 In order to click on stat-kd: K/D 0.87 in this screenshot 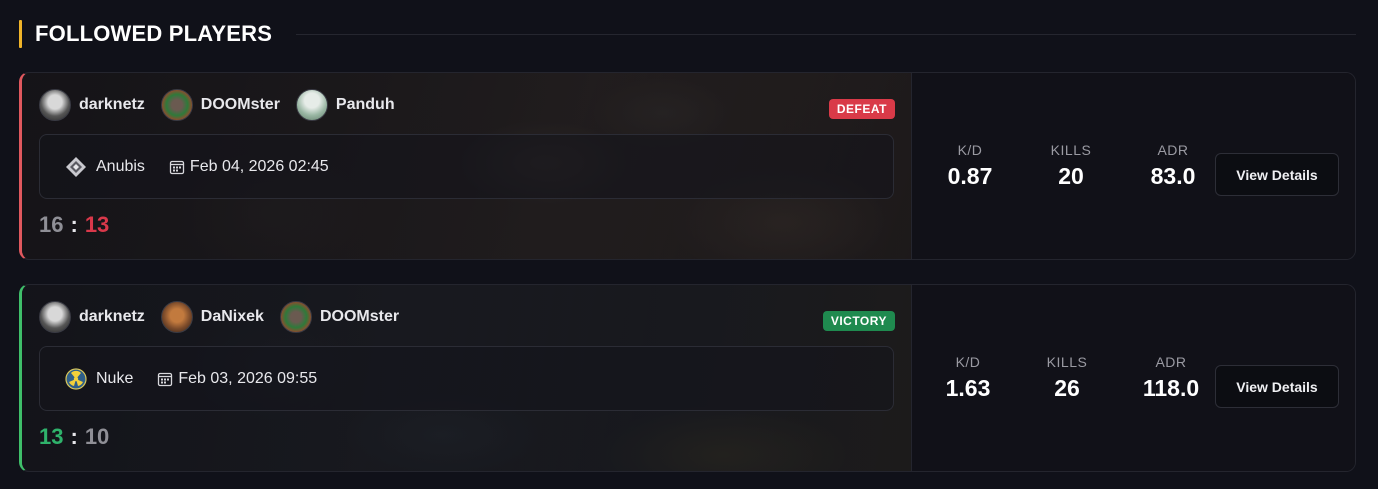, I will do `click(970, 166)`.